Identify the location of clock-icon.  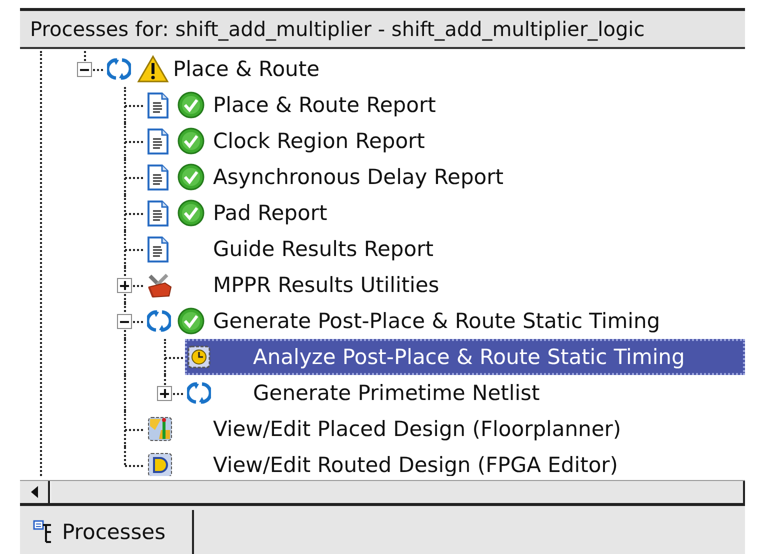
(199, 357).